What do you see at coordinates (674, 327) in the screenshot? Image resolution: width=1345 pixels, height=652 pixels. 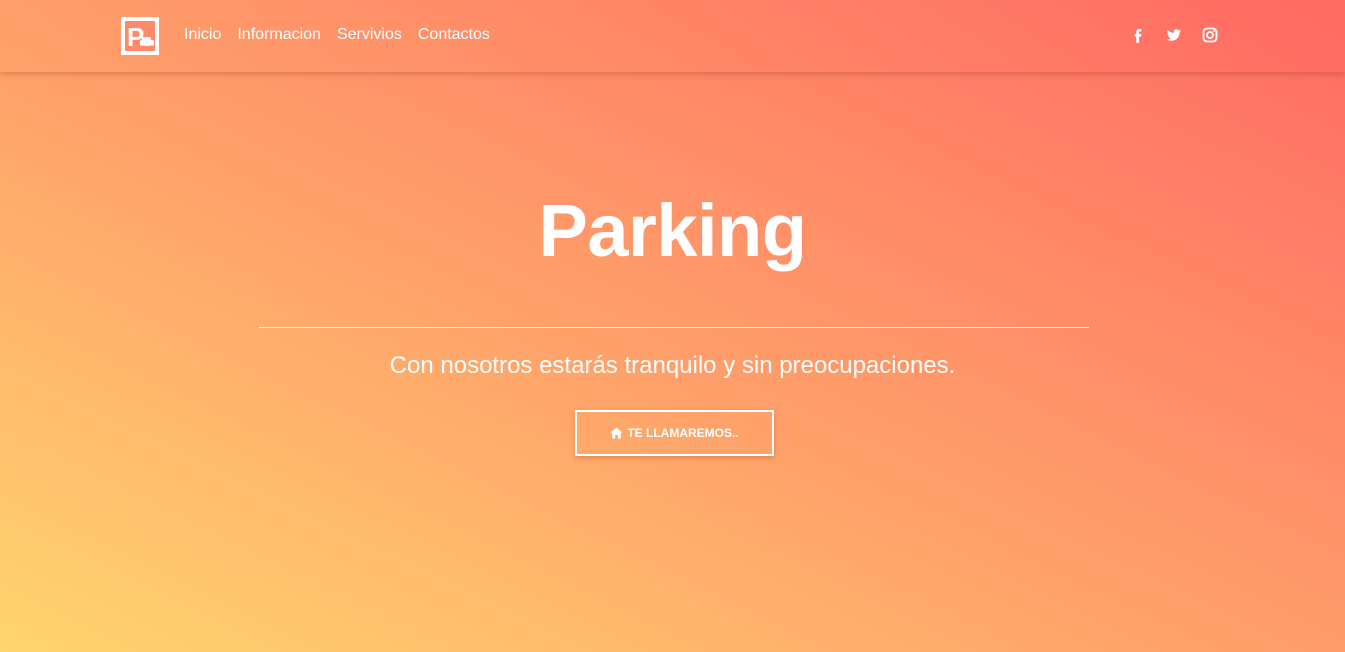 I see `hero-divider` at bounding box center [674, 327].